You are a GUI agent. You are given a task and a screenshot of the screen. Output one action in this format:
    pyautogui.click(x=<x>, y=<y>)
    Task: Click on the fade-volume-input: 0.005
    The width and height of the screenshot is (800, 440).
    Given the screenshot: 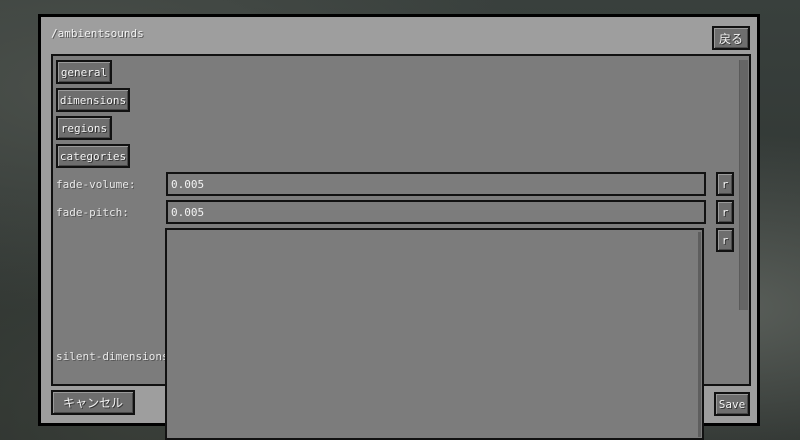 What is the action you would take?
    pyautogui.click(x=436, y=184)
    